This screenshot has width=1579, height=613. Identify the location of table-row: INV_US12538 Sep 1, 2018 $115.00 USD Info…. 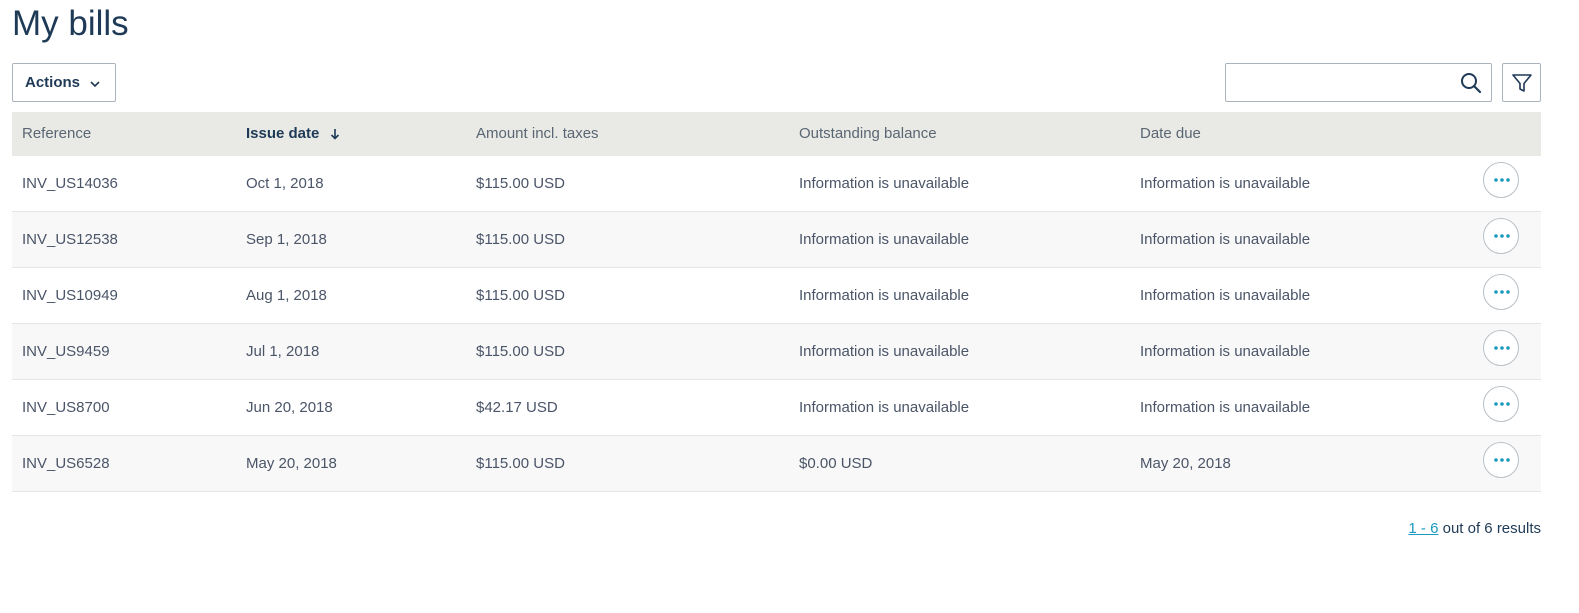
(776, 240).